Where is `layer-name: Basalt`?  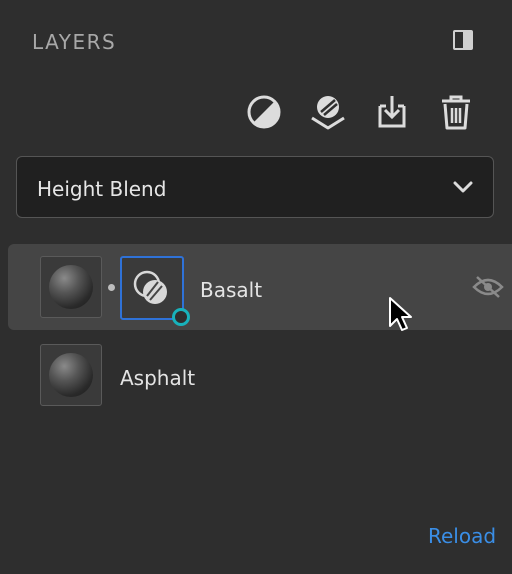
layer-name: Basalt is located at coordinates (231, 290).